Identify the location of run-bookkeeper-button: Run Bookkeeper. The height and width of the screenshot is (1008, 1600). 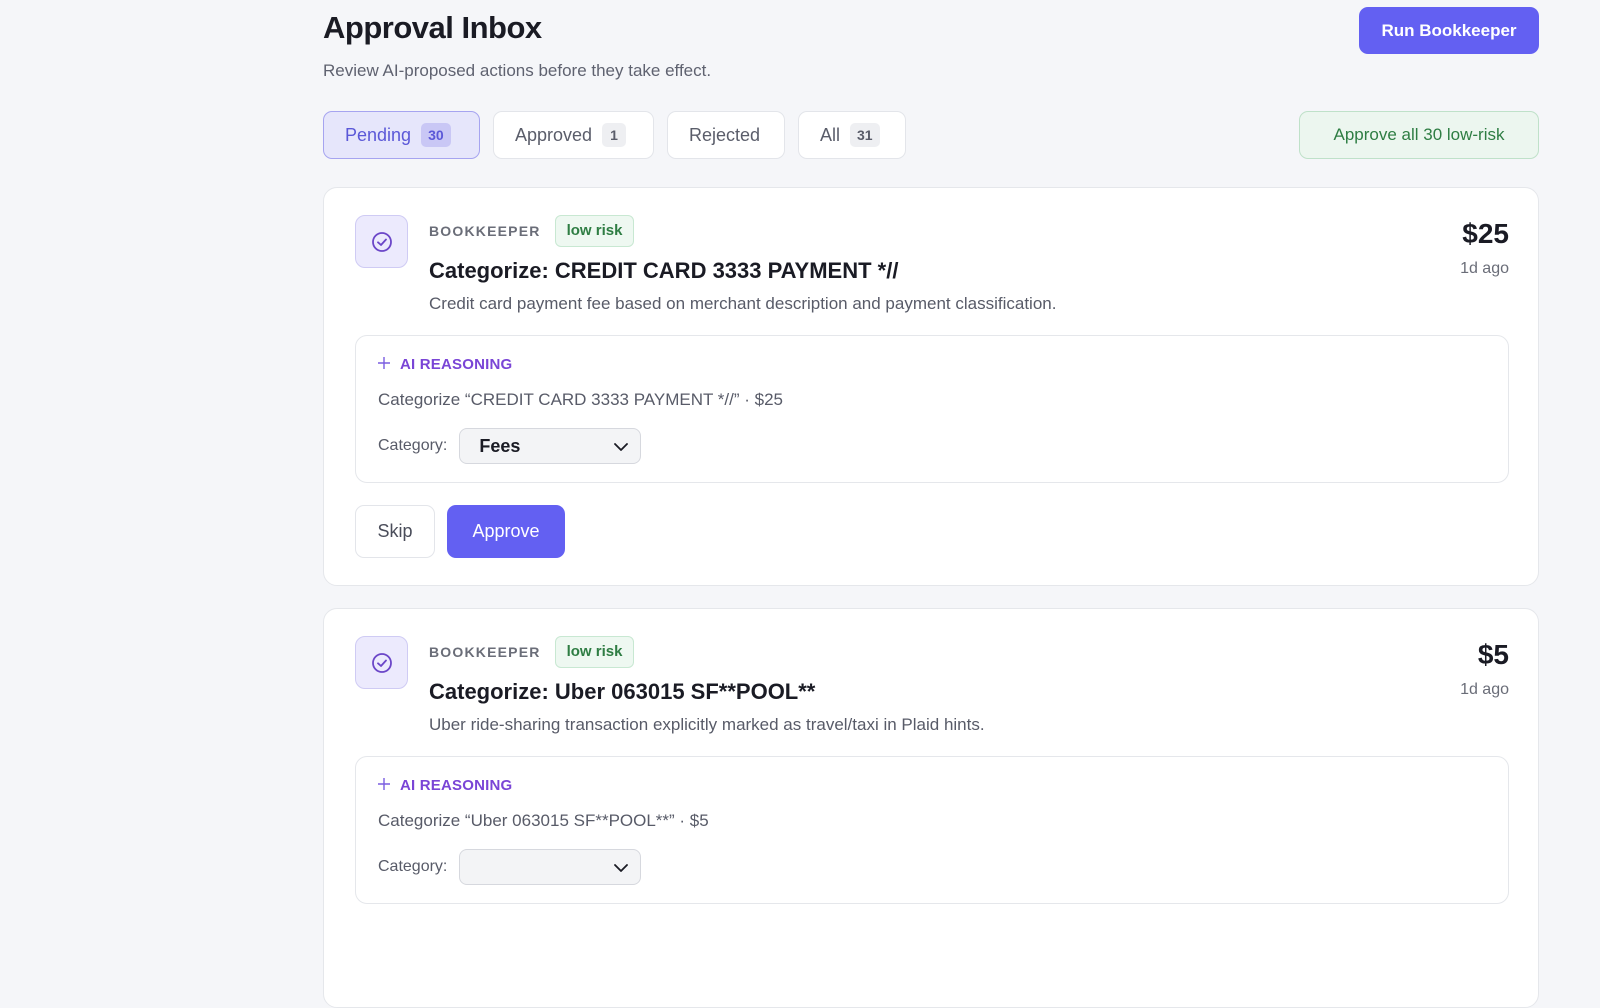
(1449, 30).